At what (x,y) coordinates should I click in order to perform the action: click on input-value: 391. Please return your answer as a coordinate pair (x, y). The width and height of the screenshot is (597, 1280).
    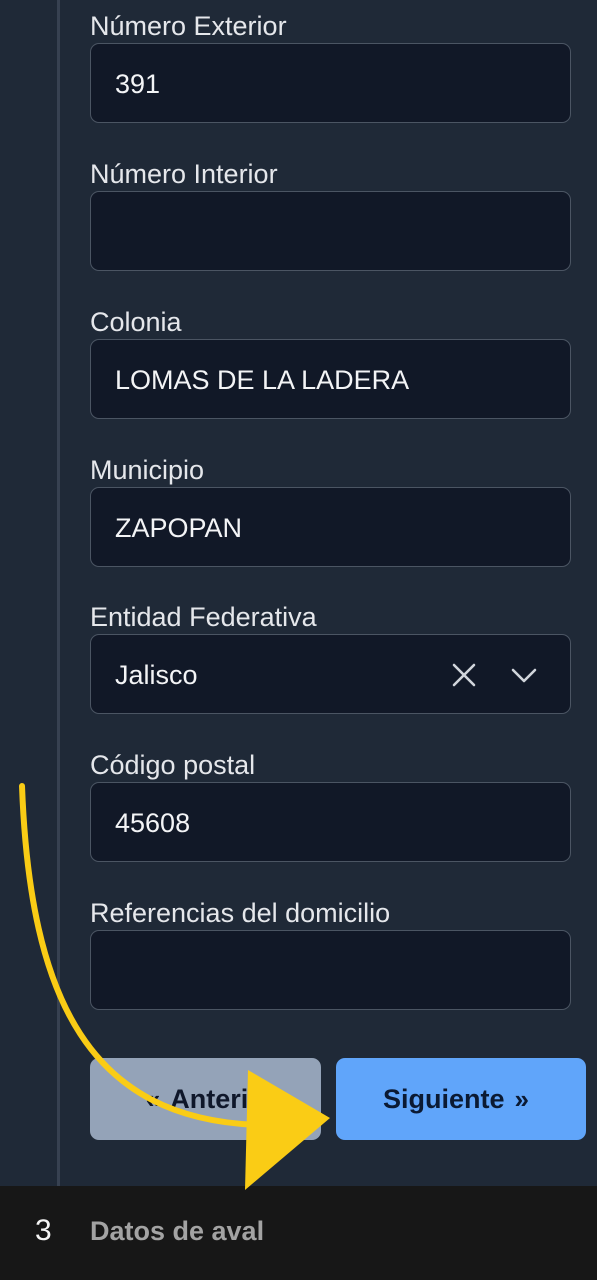
    Looking at the image, I should click on (138, 84).